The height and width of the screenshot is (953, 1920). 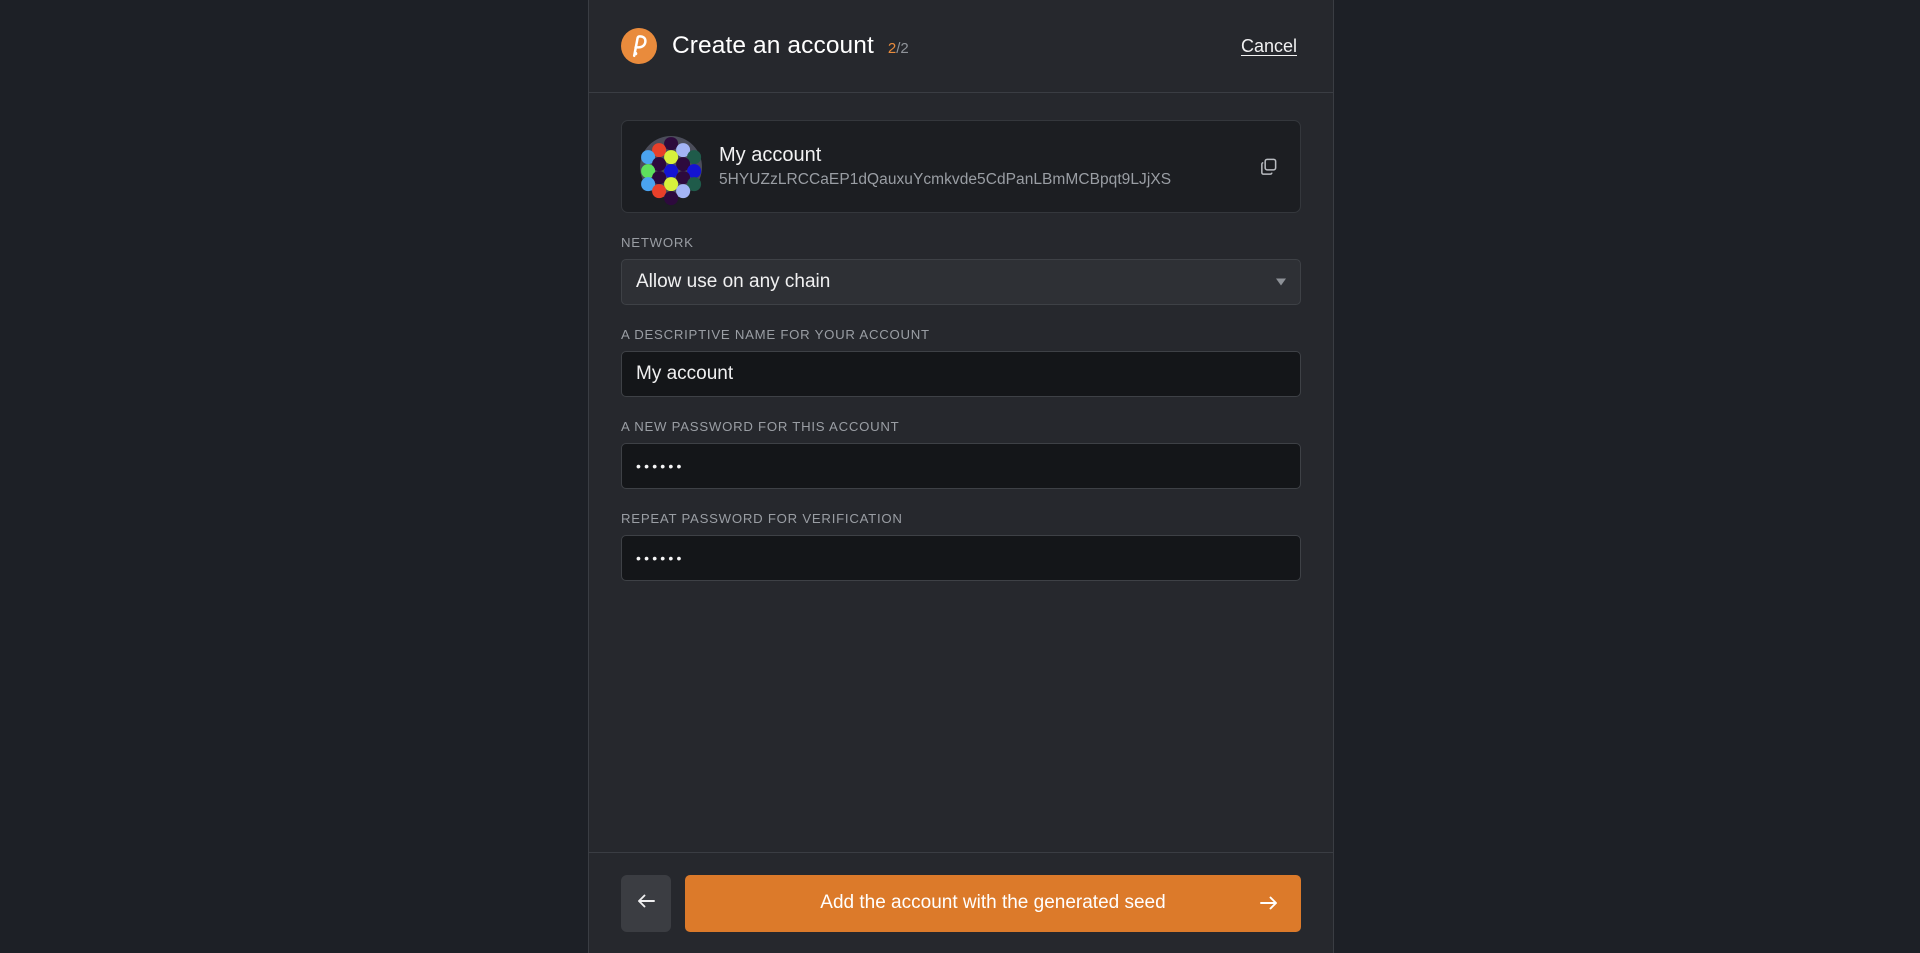 What do you see at coordinates (660, 466) in the screenshot?
I see `password-input-value: ••••••` at bounding box center [660, 466].